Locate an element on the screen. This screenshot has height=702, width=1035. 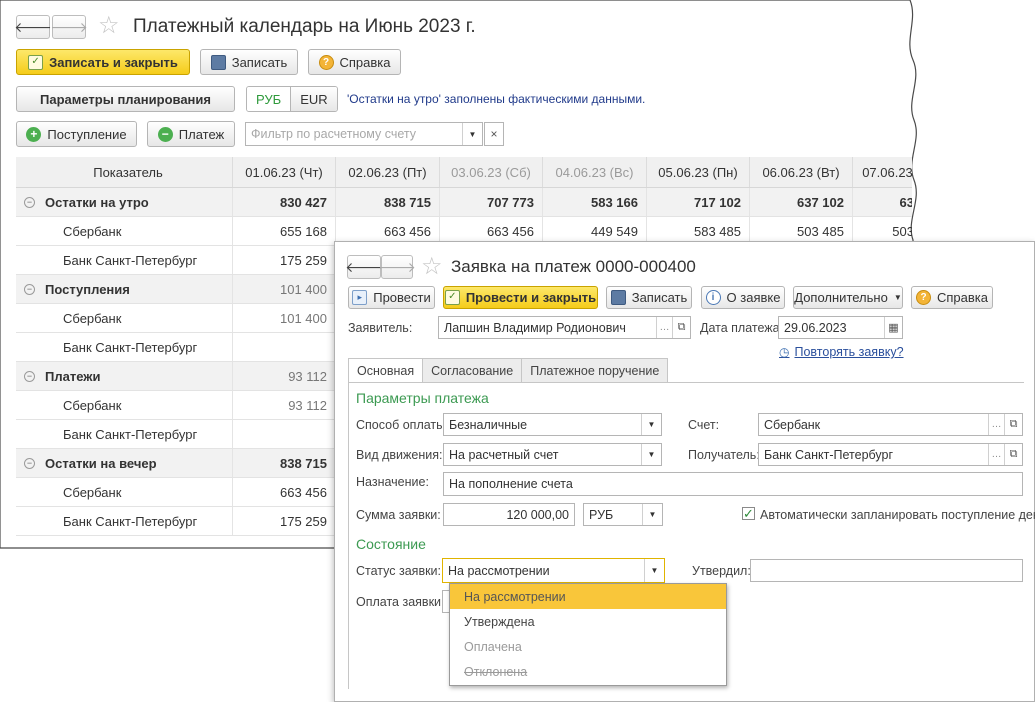
pay-method-select: Безналичные ▼ is located at coordinates (552, 424).